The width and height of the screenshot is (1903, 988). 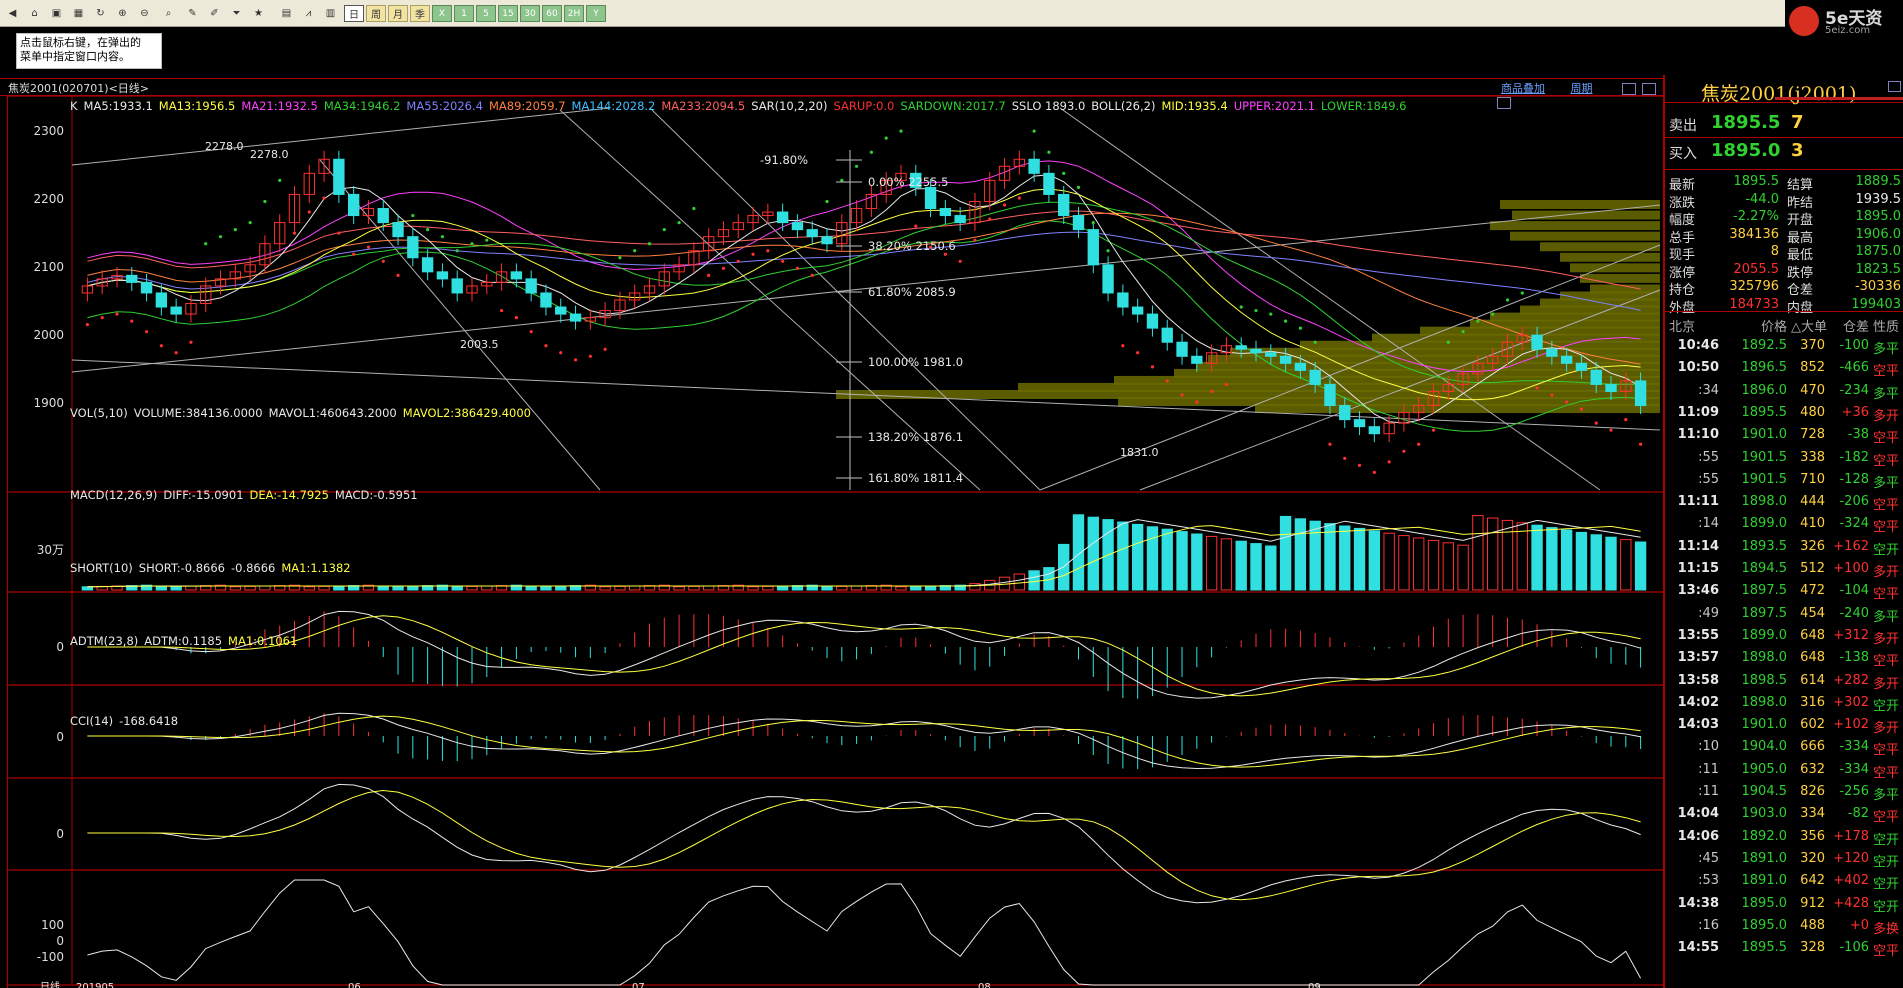 What do you see at coordinates (1784, 218) in the screenshot?
I see `quote-row: 幅度 -2.27% 开盘 1895.0` at bounding box center [1784, 218].